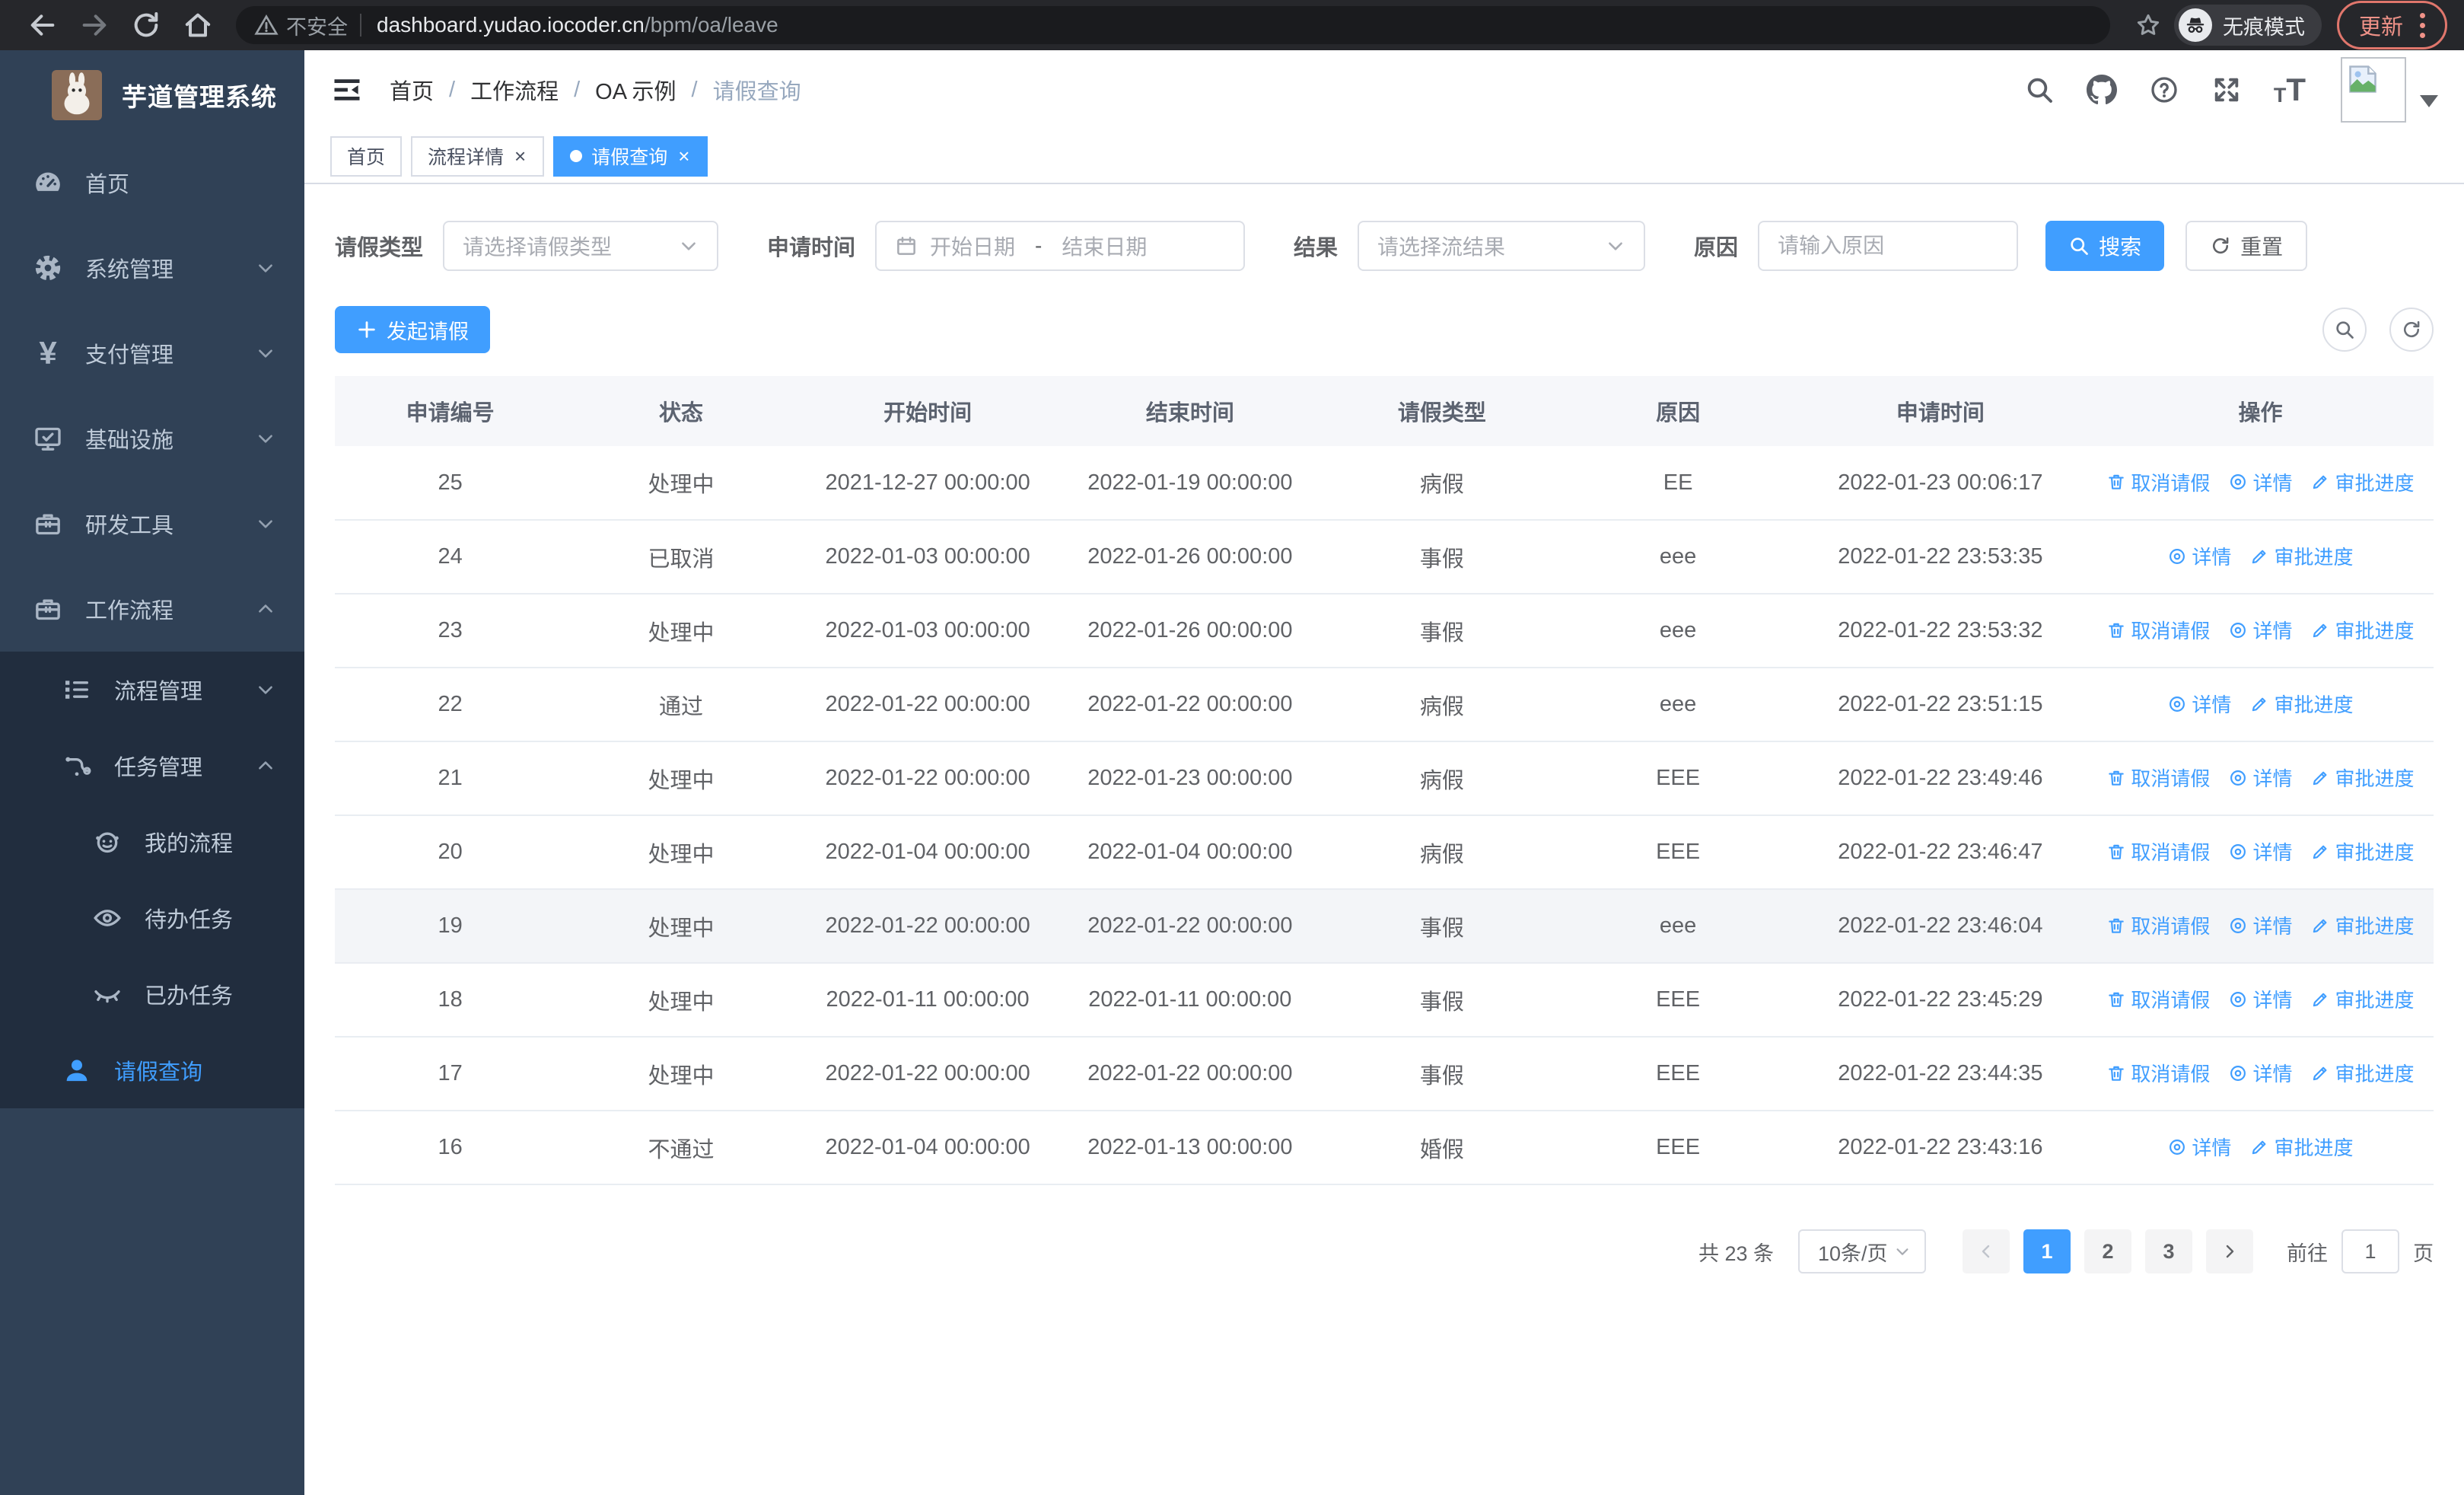 The height and width of the screenshot is (1495, 2464). I want to click on sidebar-item-待办任务: 待办任务, so click(152, 918).